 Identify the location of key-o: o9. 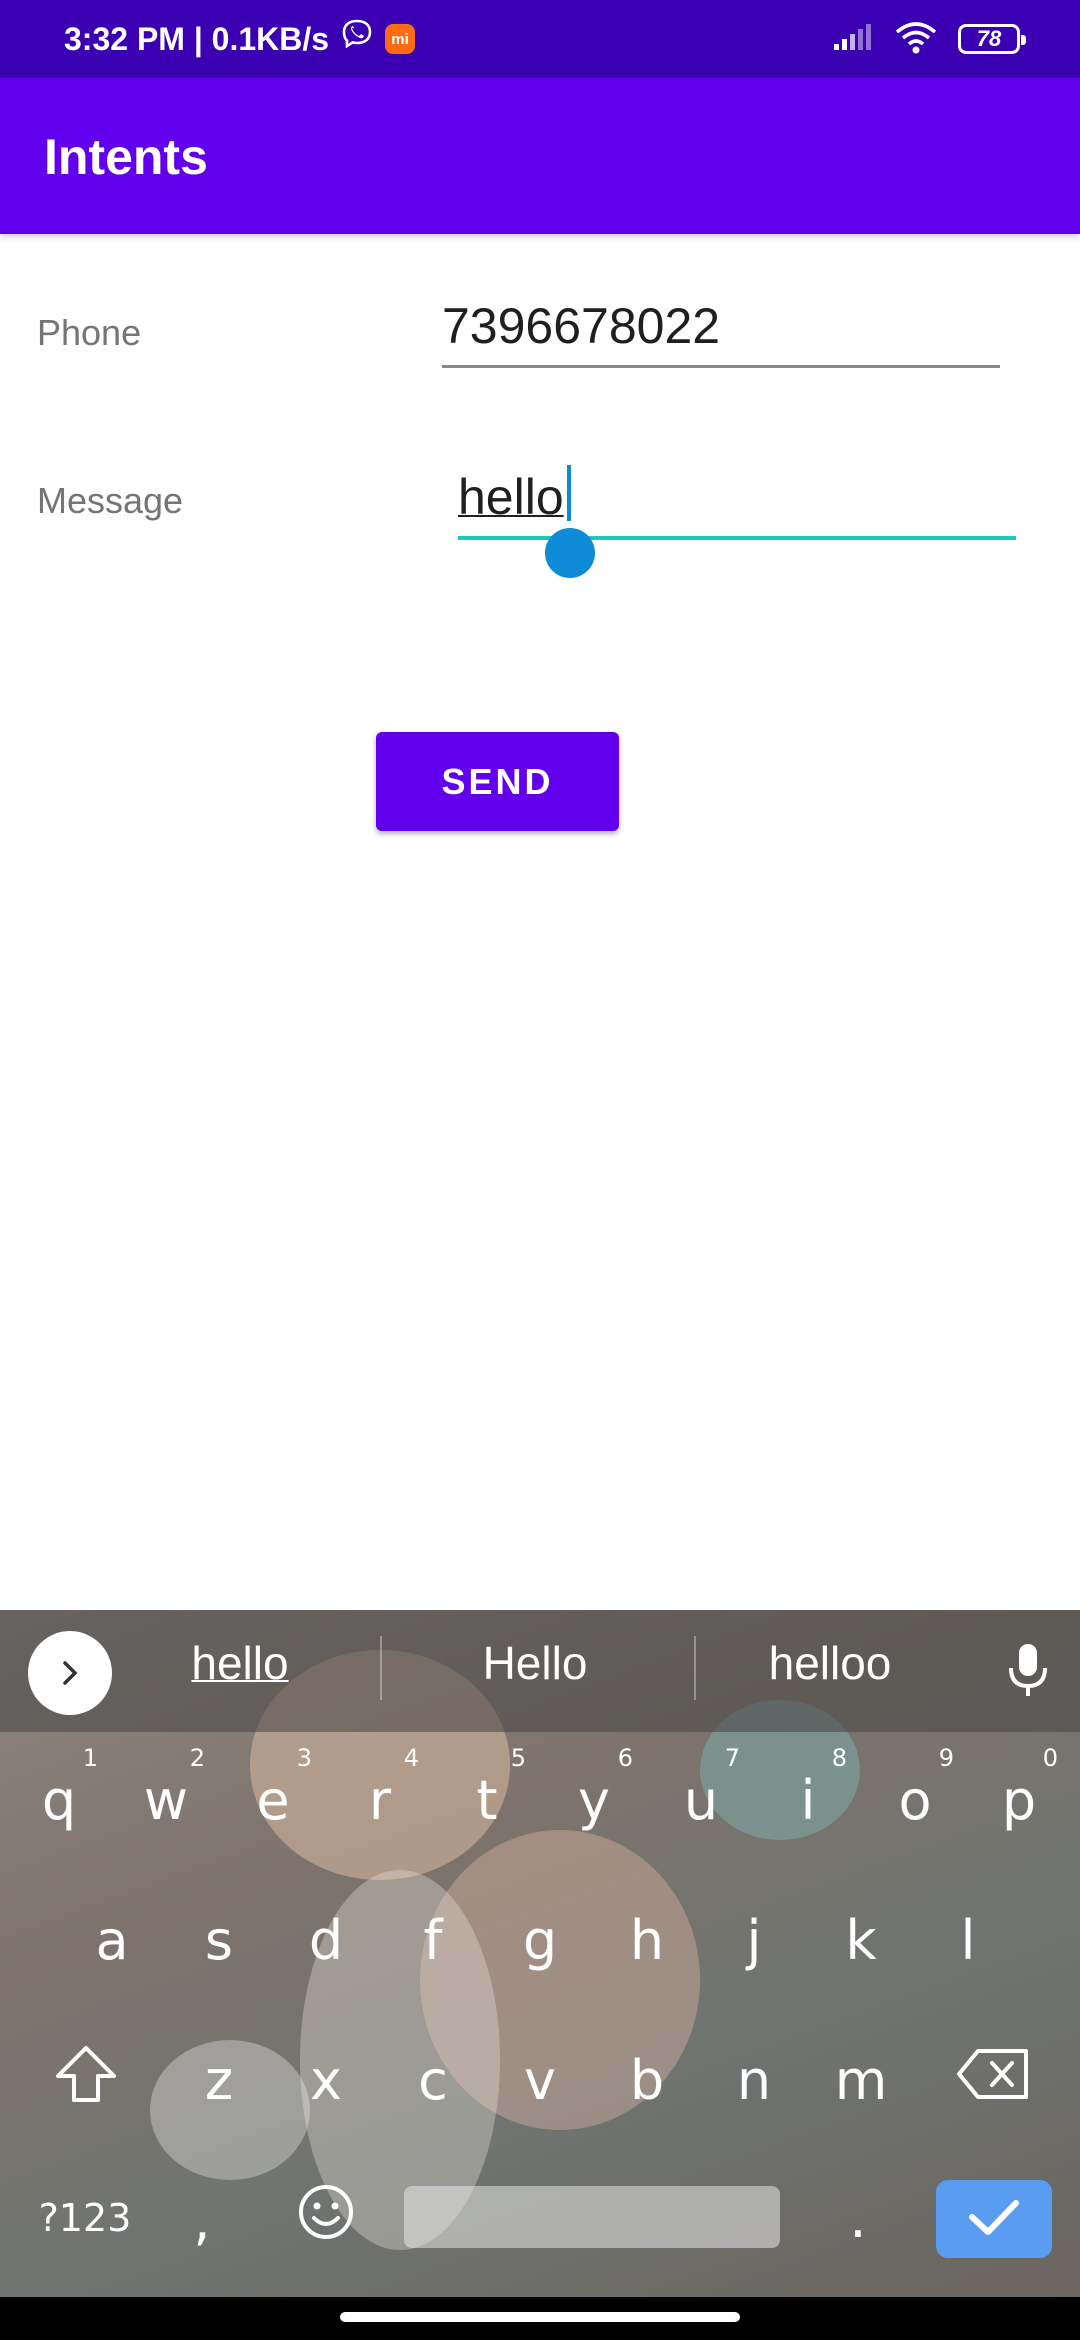
(915, 1797).